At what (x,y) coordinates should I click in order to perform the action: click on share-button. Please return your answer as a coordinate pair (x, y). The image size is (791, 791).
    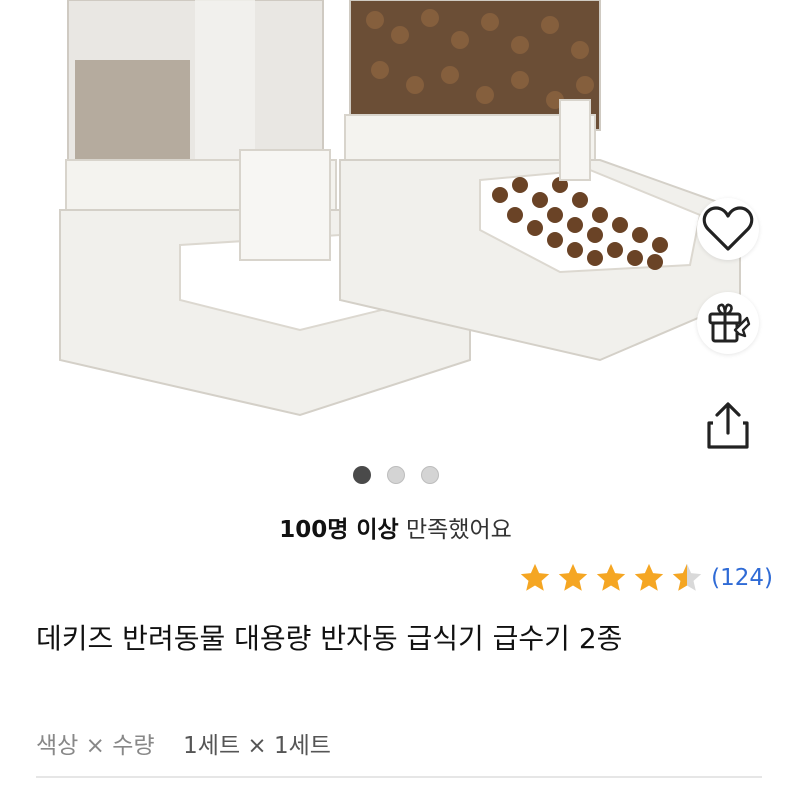
    Looking at the image, I should click on (728, 426).